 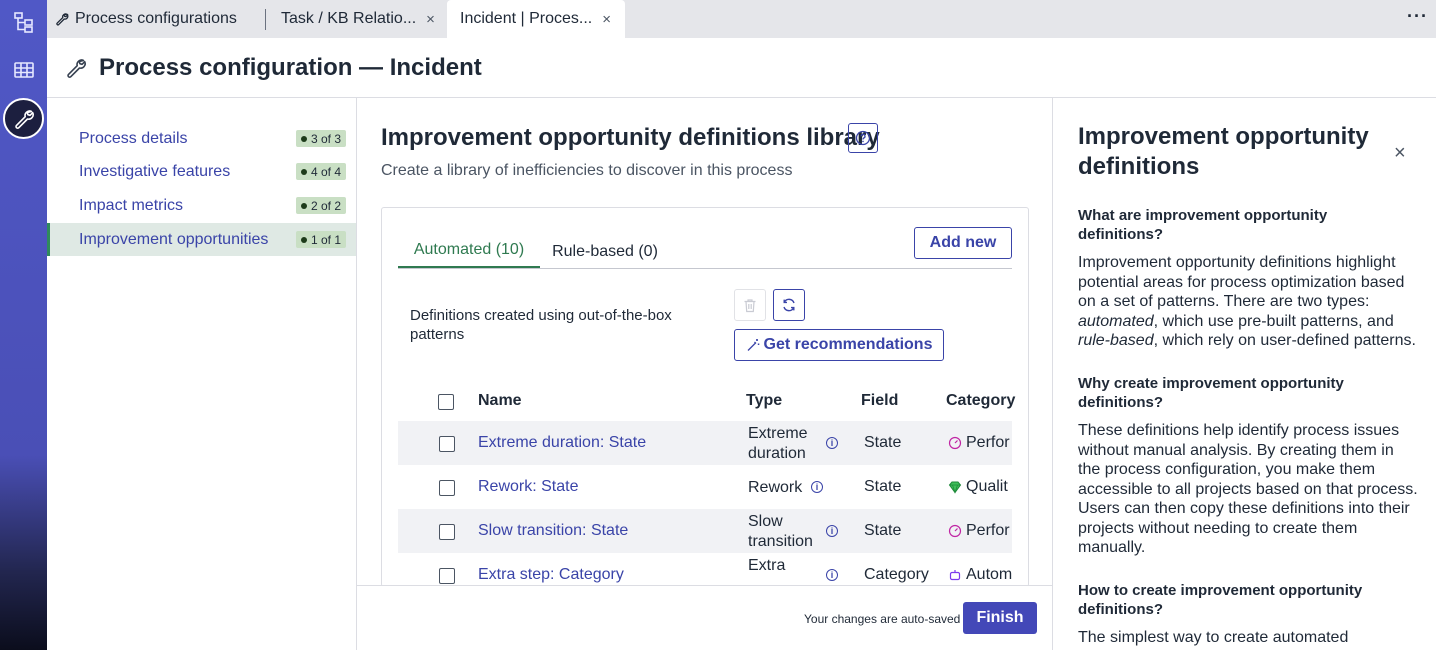 What do you see at coordinates (1116, 321) in the screenshot?
I see `answer-emphasis: automated` at bounding box center [1116, 321].